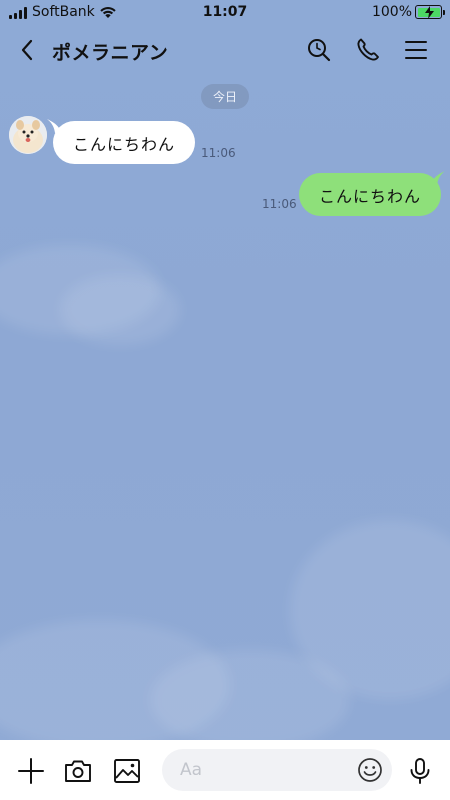  I want to click on message-input: Aa, so click(277, 770).